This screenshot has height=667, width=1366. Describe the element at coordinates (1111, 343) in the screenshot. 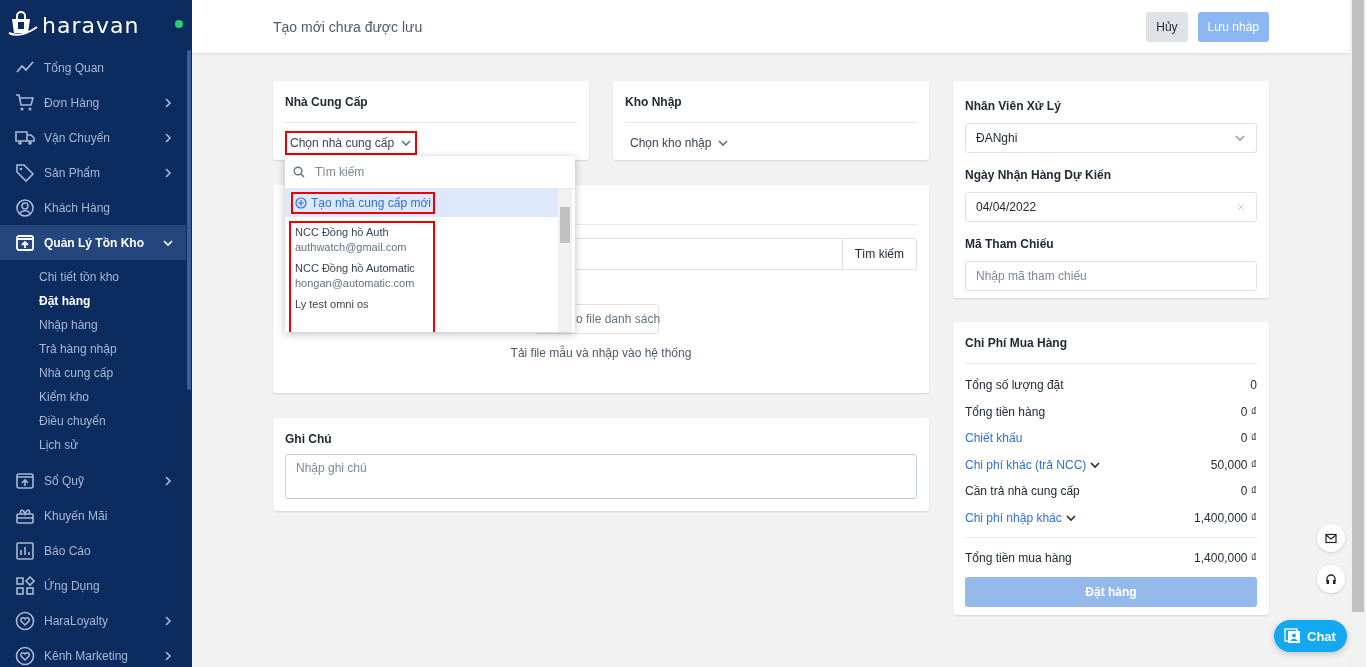

I see `card-title: Chi Phí Mua Hàng` at that location.